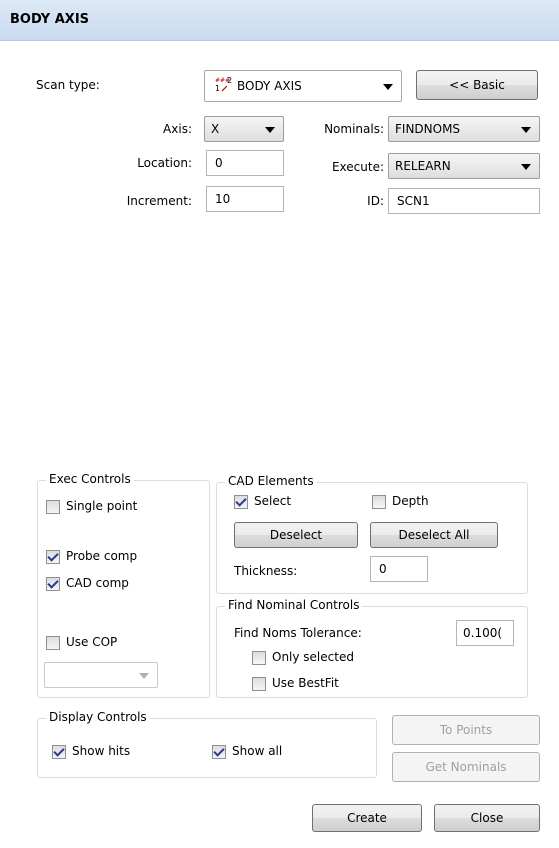  What do you see at coordinates (53, 643) in the screenshot?
I see `use-cop-checkbox` at bounding box center [53, 643].